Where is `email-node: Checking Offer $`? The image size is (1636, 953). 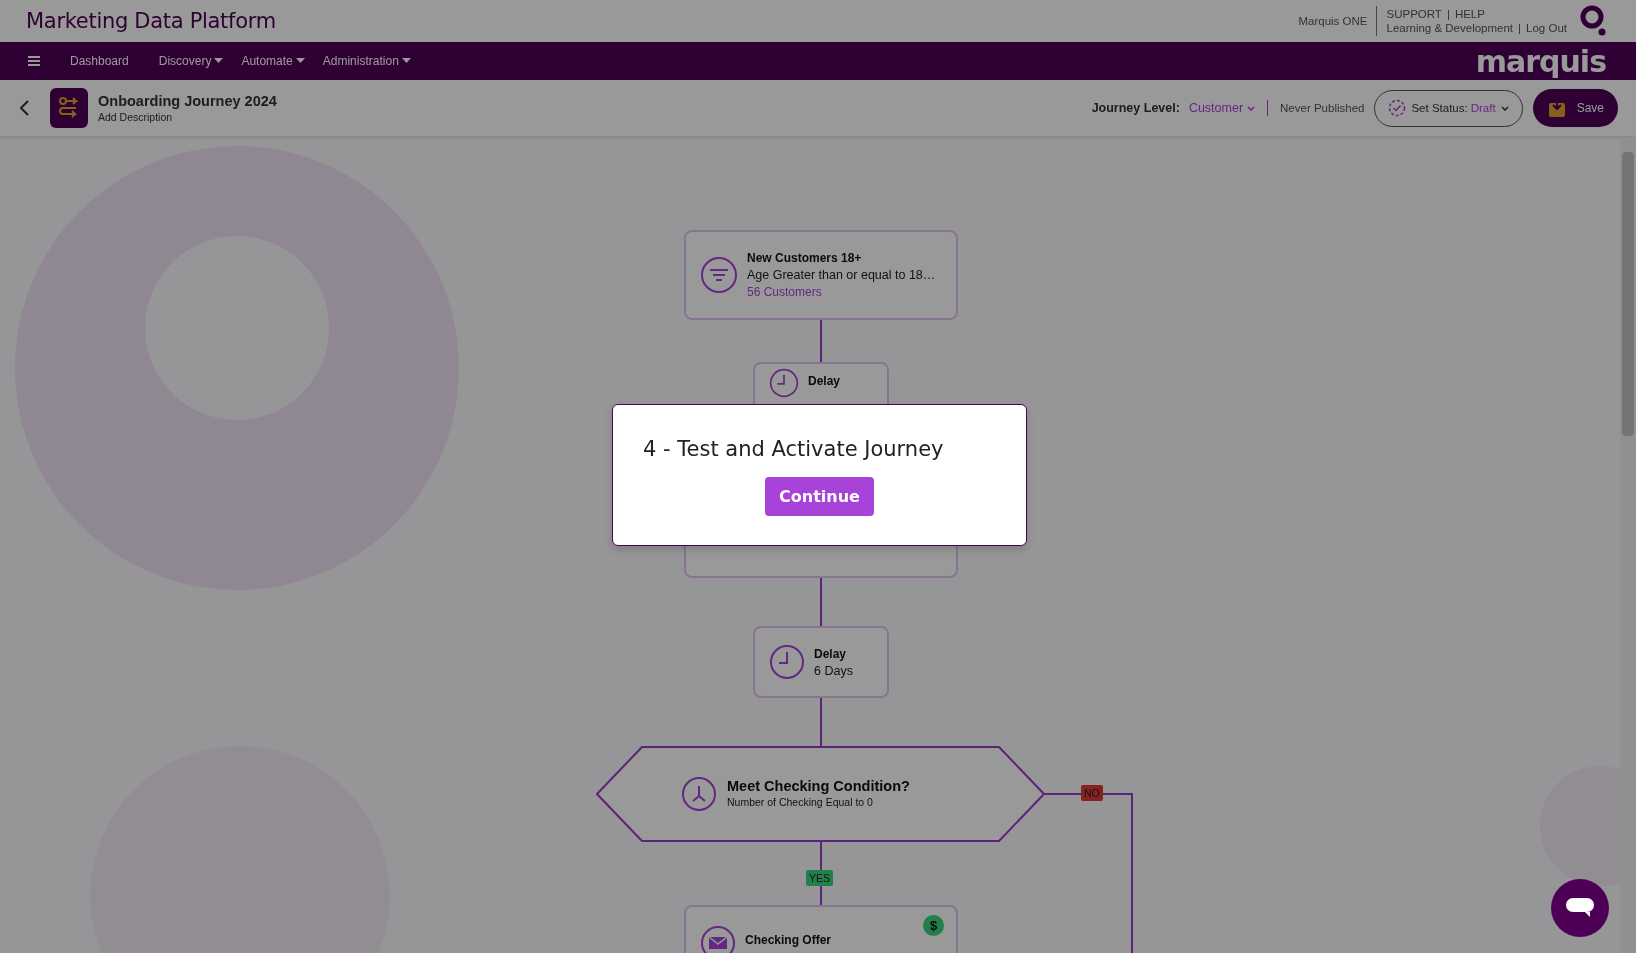 email-node: Checking Offer $ is located at coordinates (821, 929).